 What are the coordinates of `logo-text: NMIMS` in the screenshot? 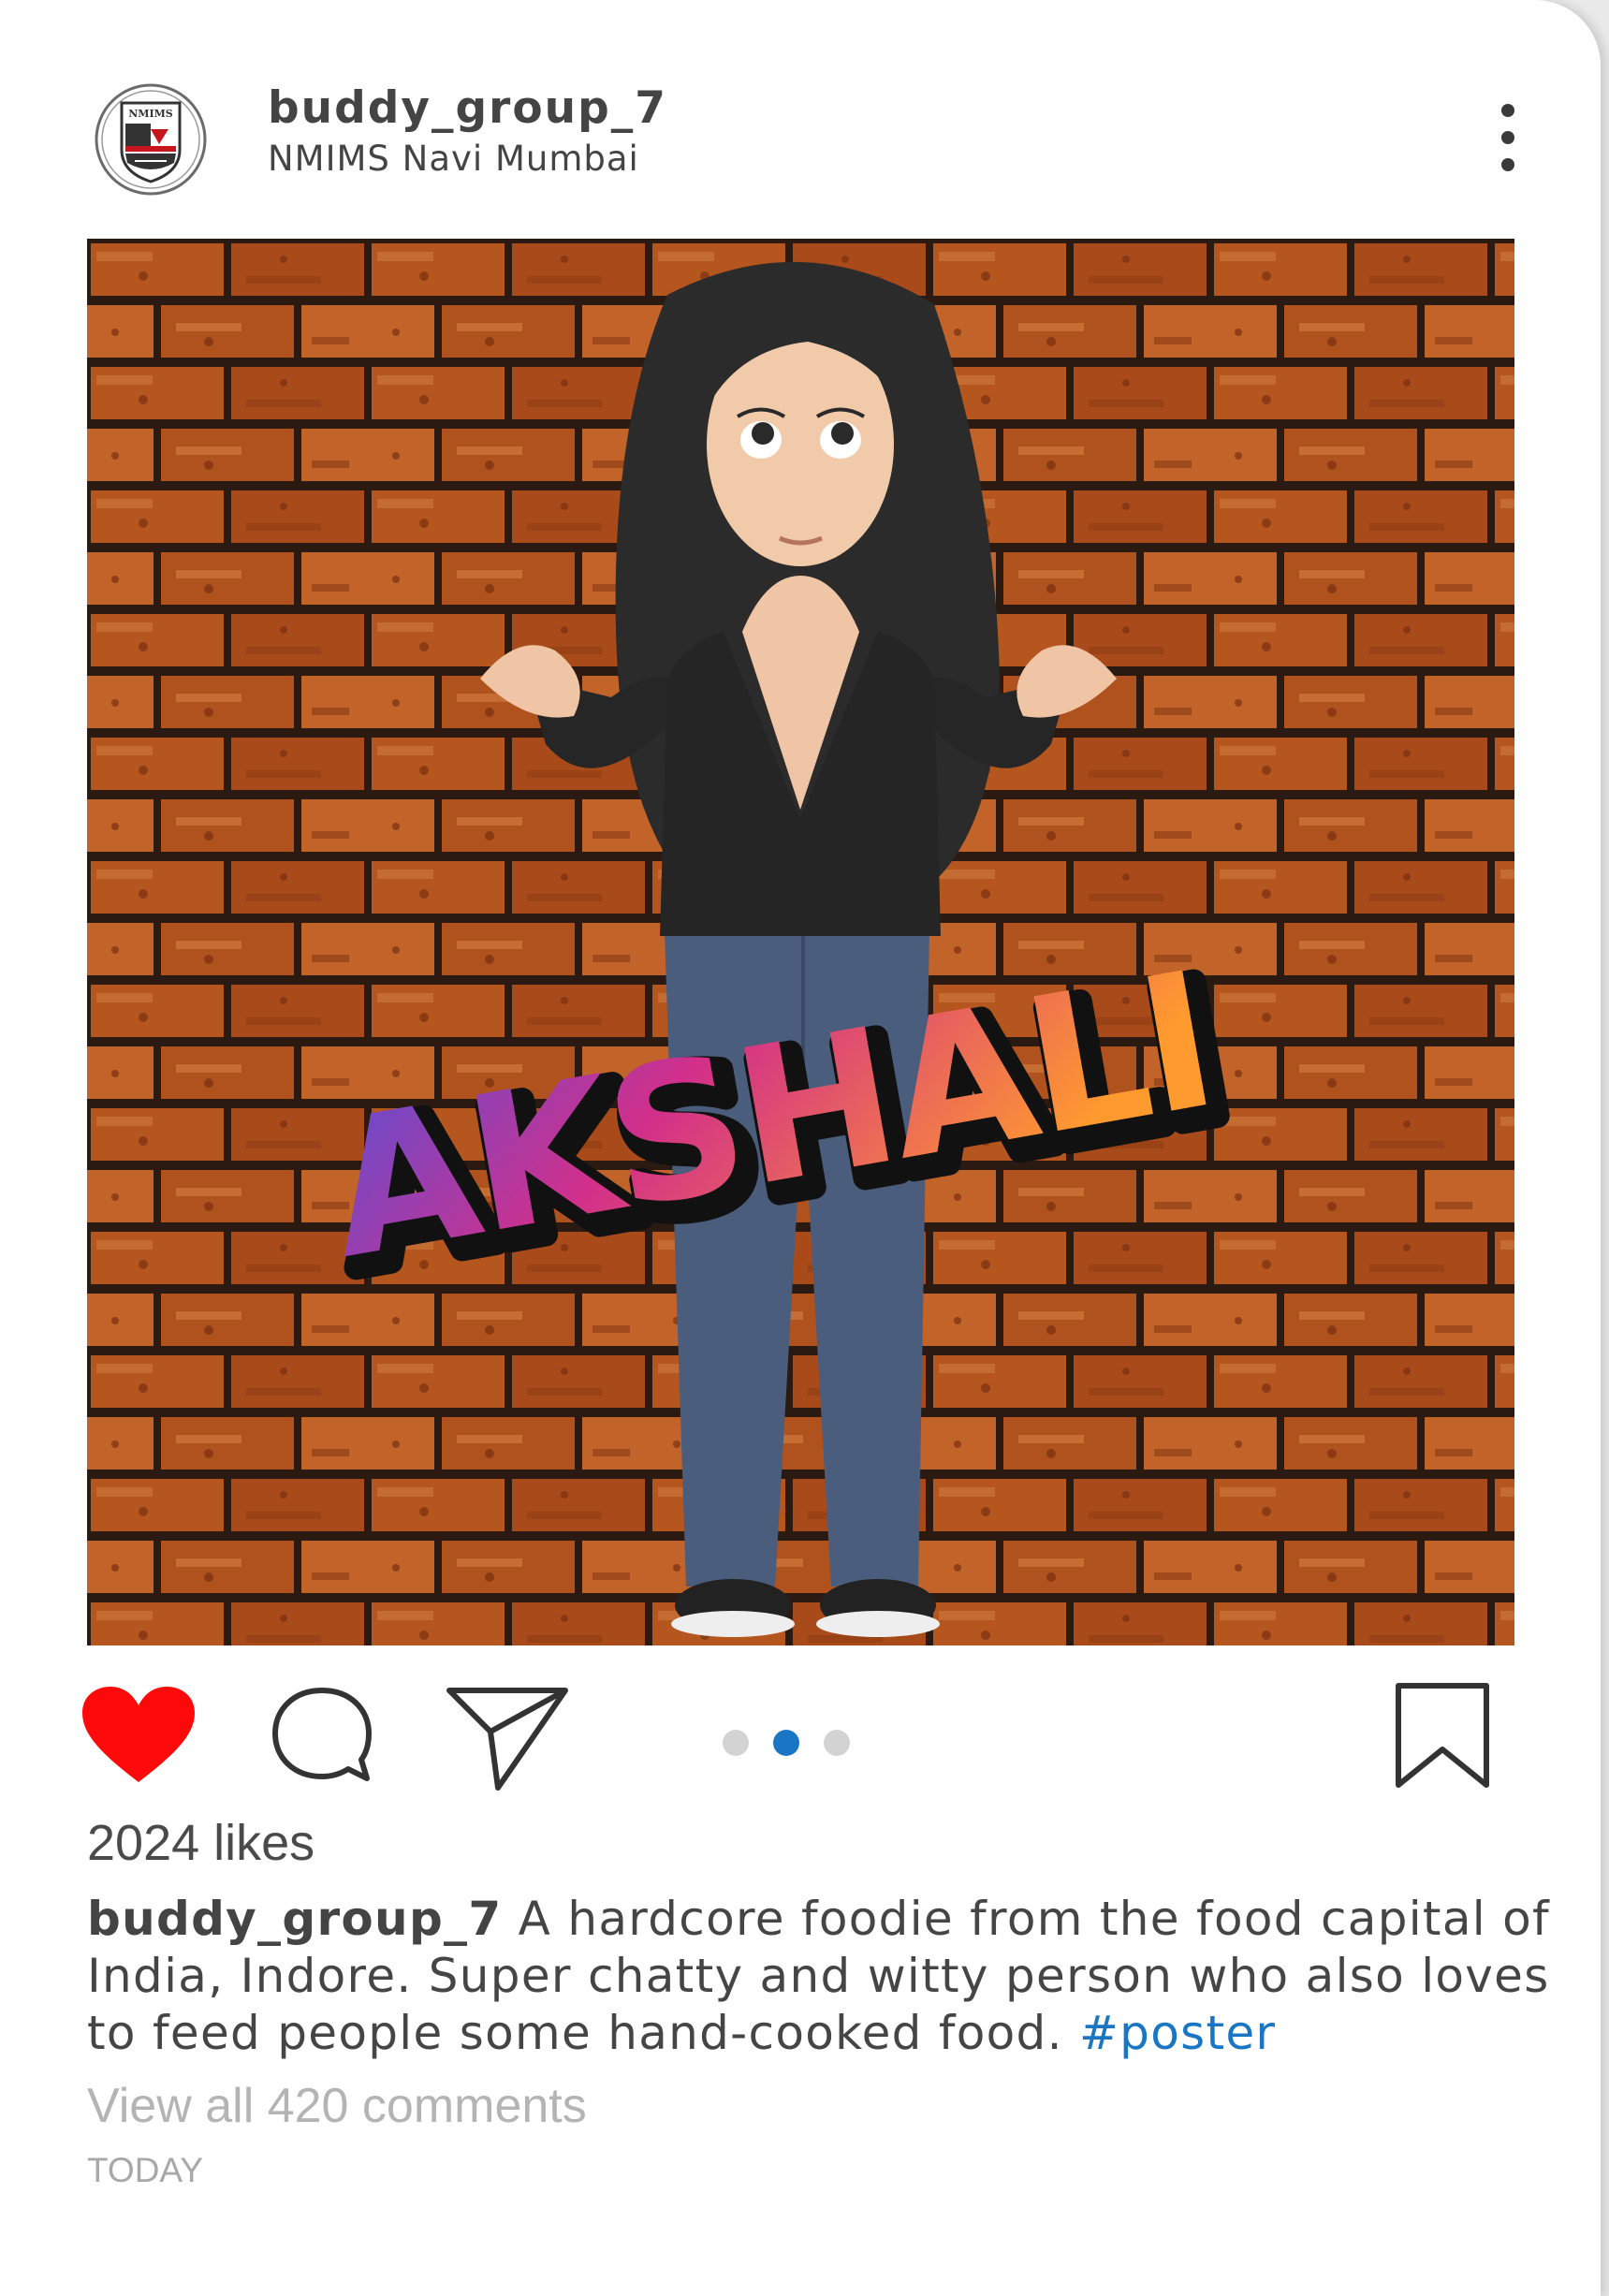 It's located at (150, 114).